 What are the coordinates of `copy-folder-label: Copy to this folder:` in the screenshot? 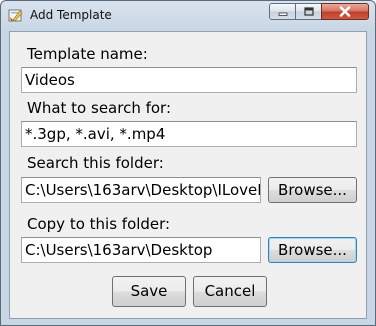 It's located at (99, 224).